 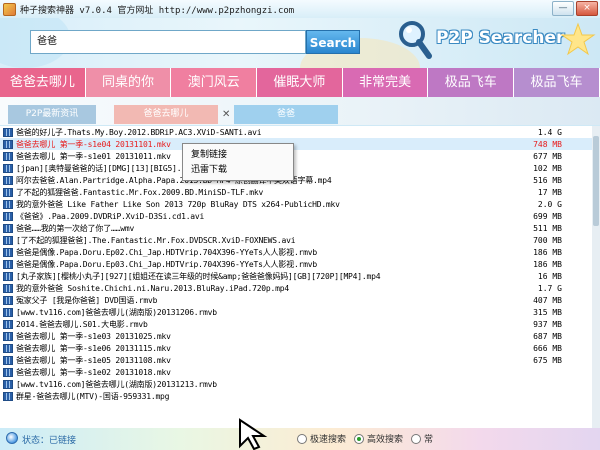 I want to click on tab-bar: P2P最新资讯 爸爸去哪儿 ✕ 爸爸, so click(x=300, y=111).